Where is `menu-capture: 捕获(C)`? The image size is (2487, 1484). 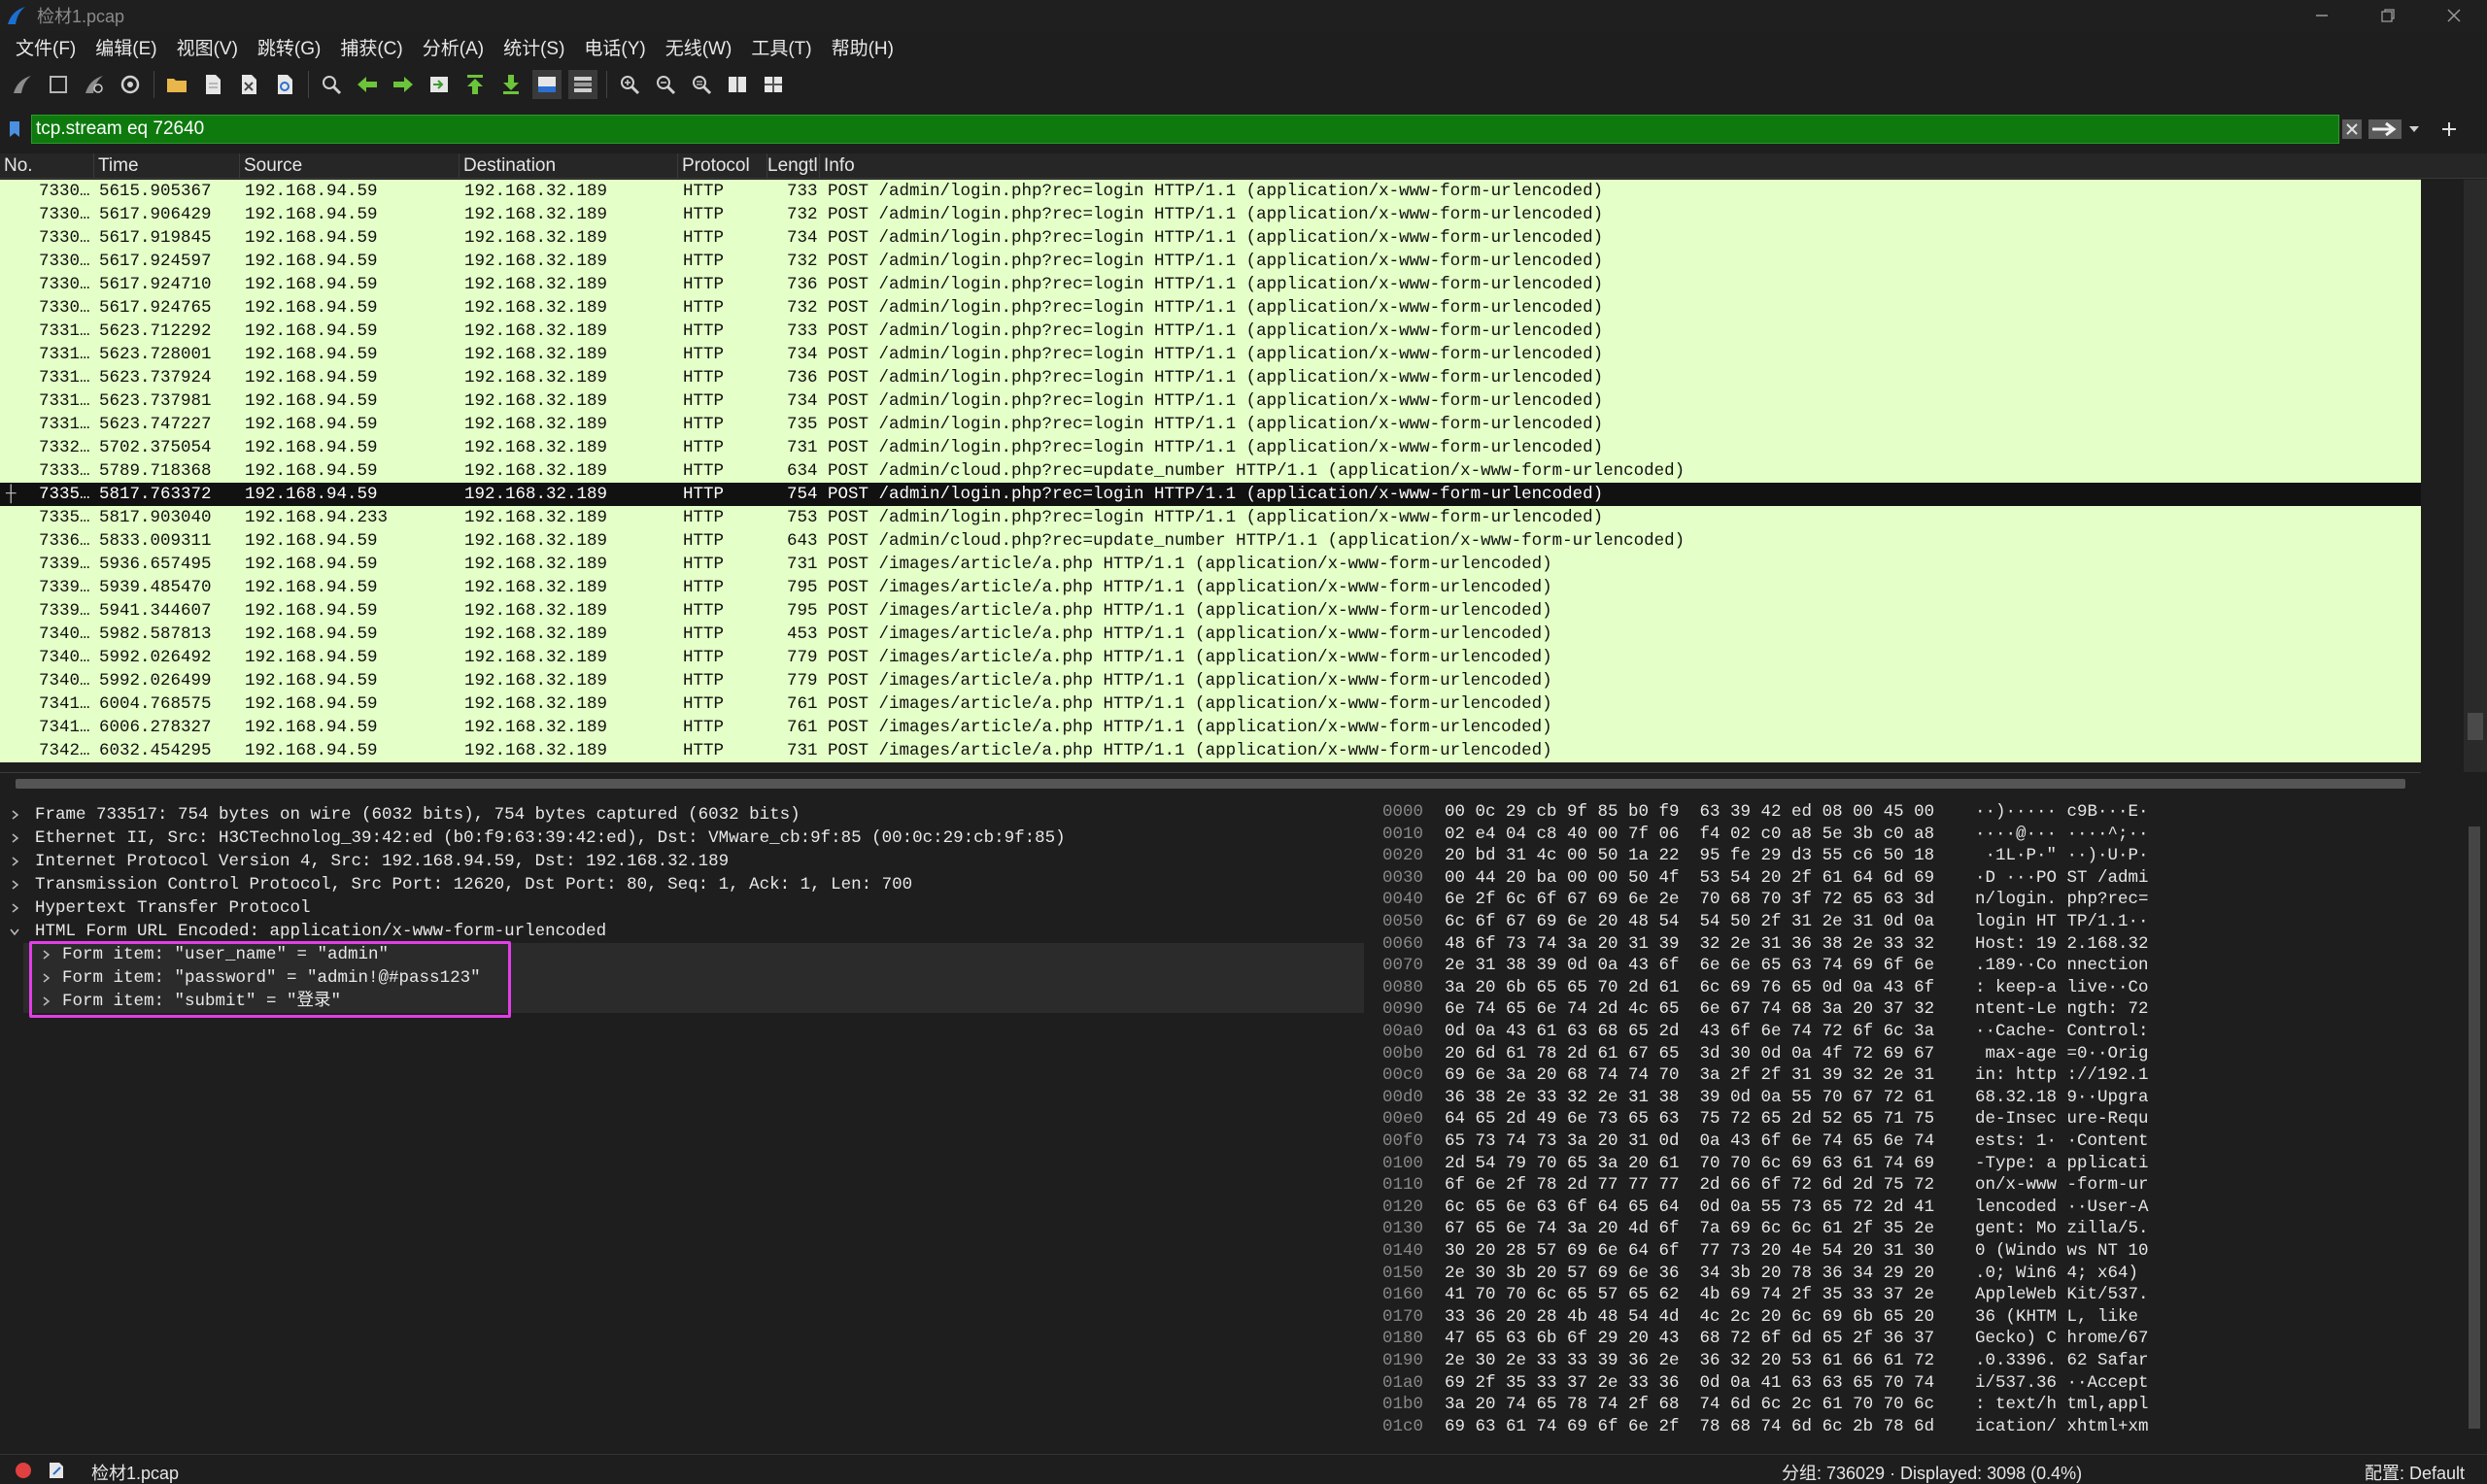 menu-capture: 捕获(C) is located at coordinates (371, 47).